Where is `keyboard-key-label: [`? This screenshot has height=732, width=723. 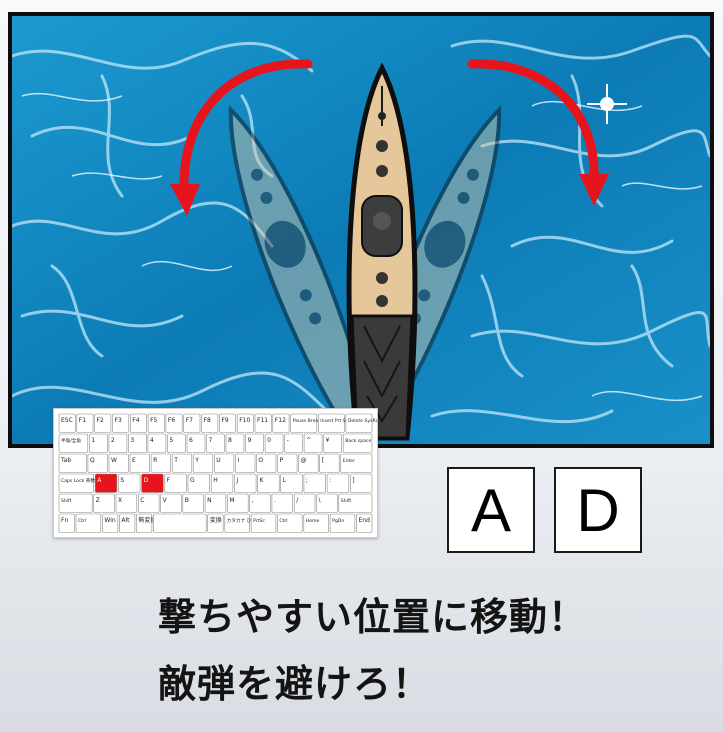 keyboard-key-label: [ is located at coordinates (323, 460).